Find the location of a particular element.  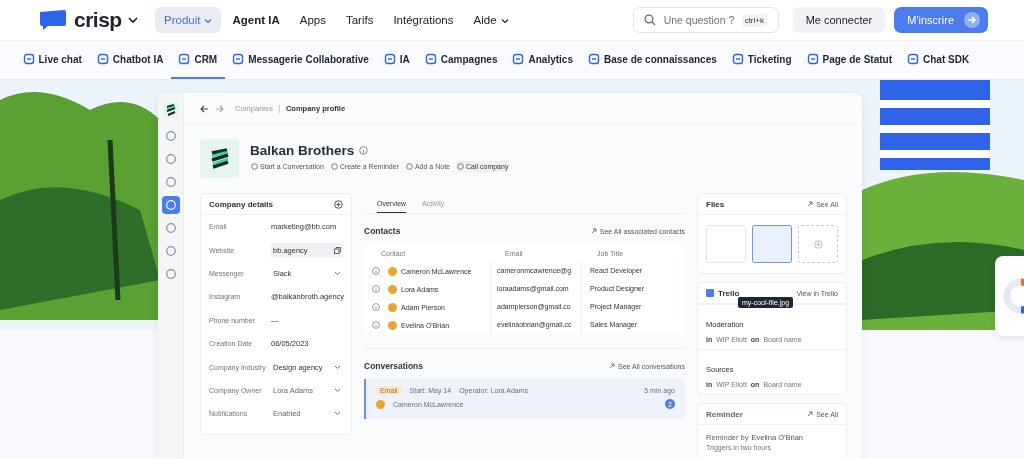

product-tab: Chatbot IA is located at coordinates (130, 60).